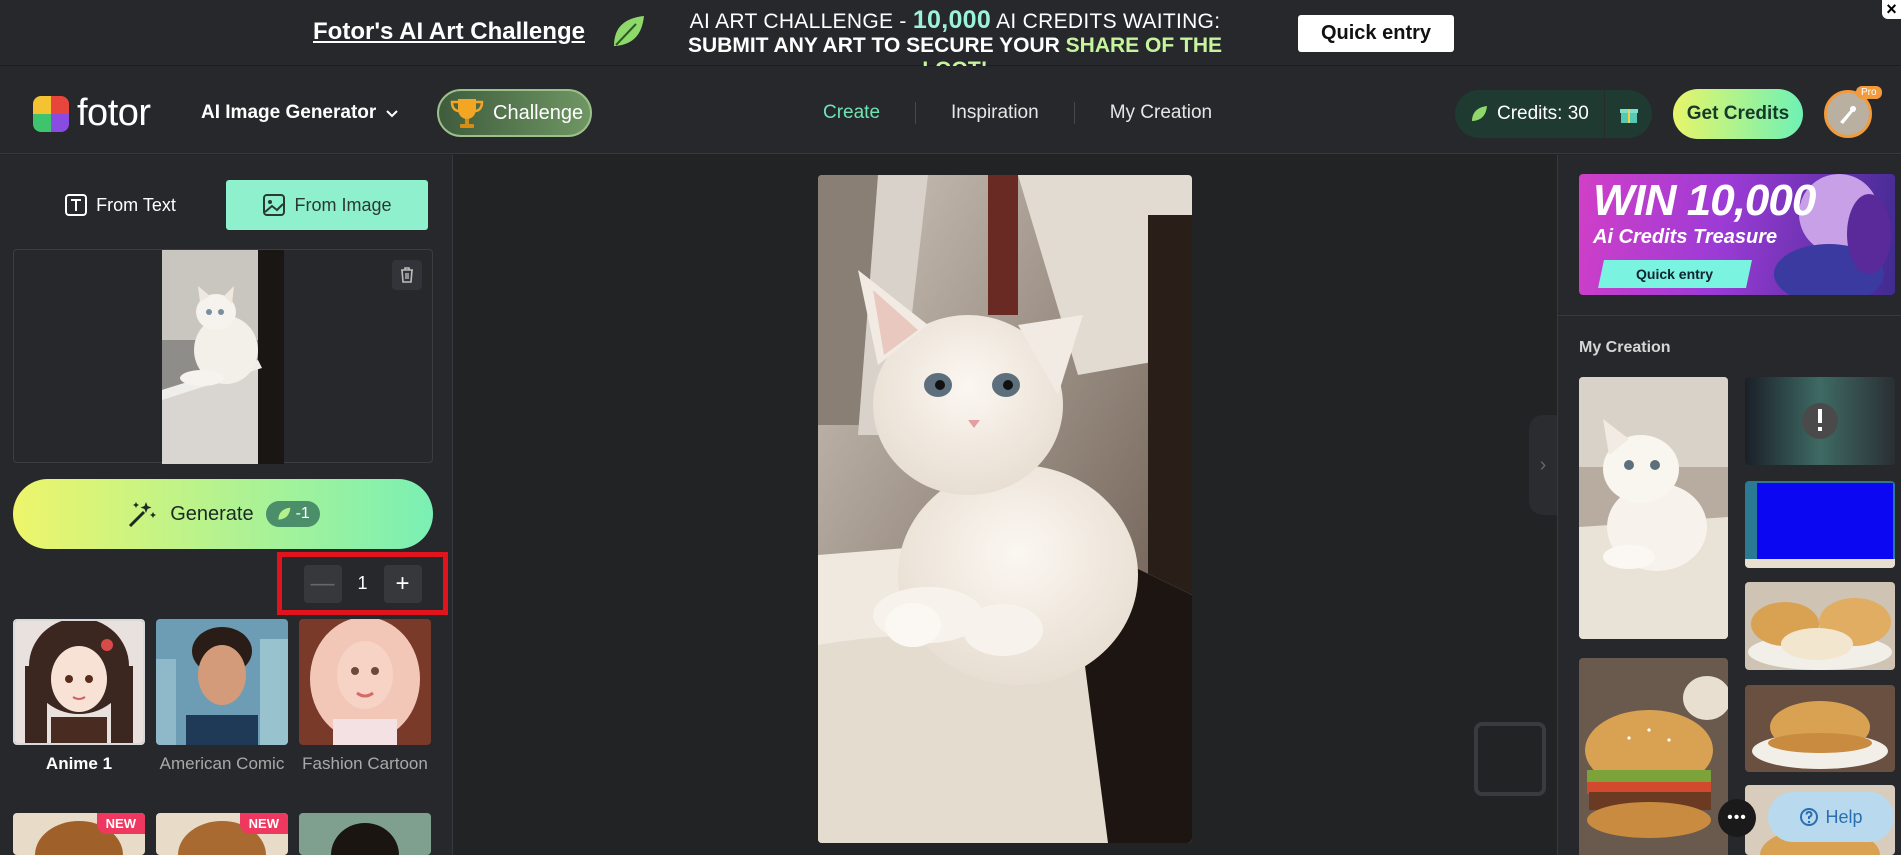  I want to click on increment-button: +, so click(402, 583).